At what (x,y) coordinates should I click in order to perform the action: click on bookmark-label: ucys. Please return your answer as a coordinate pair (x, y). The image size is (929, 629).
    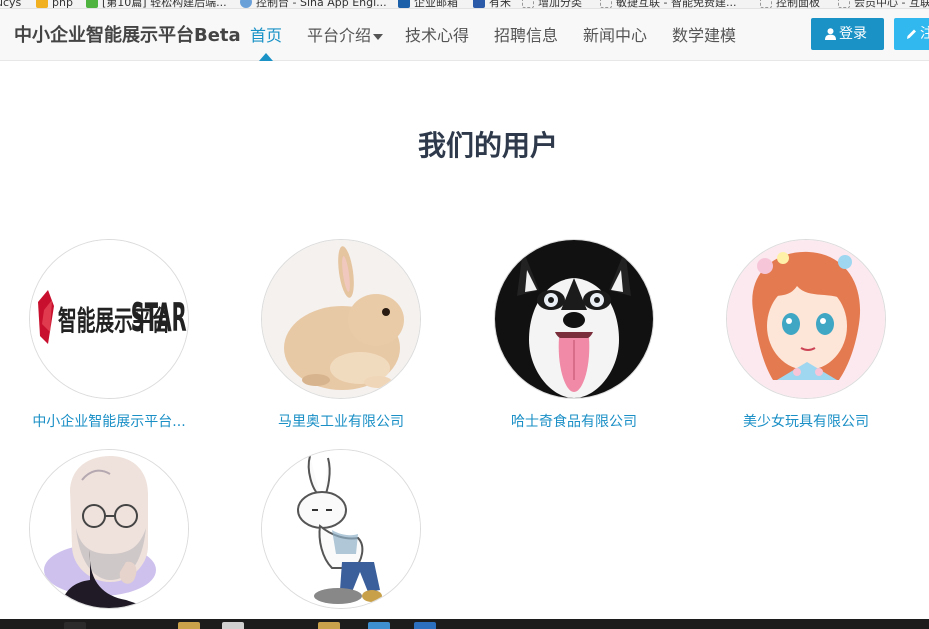
    Looking at the image, I should click on (11, 4).